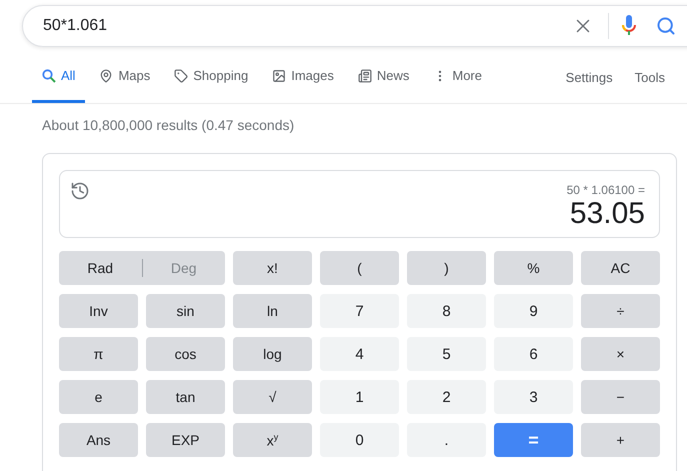 This screenshot has width=687, height=471. What do you see at coordinates (620, 440) in the screenshot?
I see `calculator-key: +` at bounding box center [620, 440].